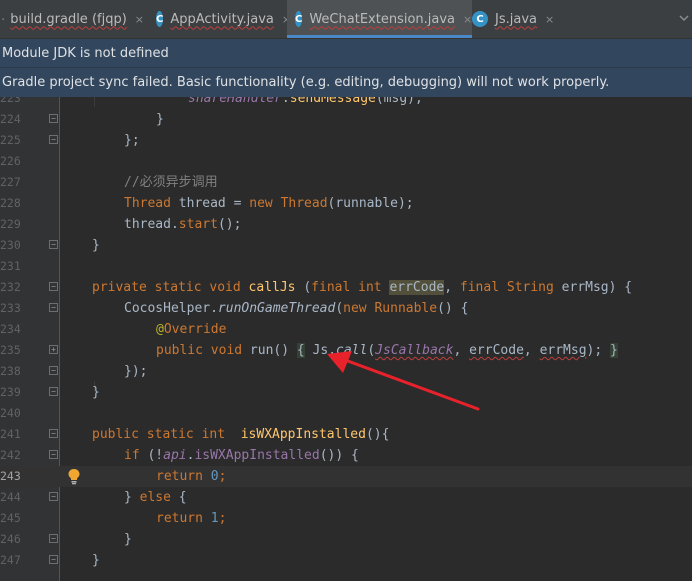  I want to click on gradle-icon, so click(3, 19).